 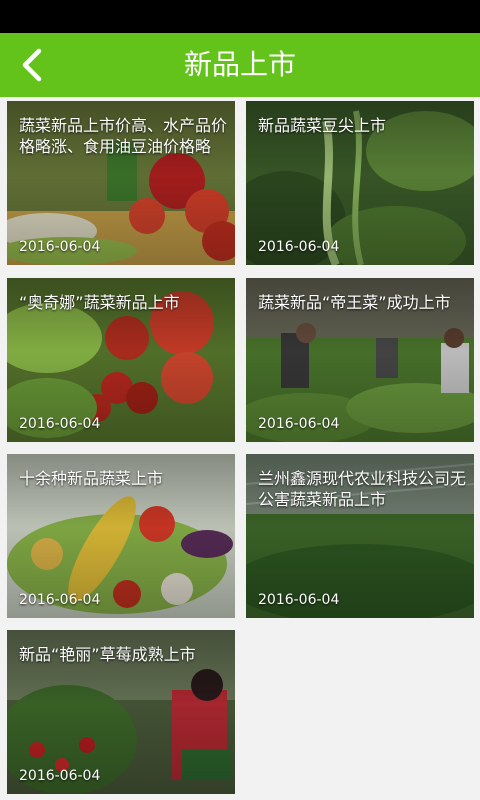 What do you see at coordinates (360, 536) in the screenshot?
I see `article-card: 兰州鑫源现代农业科技公司无公害蔬菜新品上市 2016-06-04` at bounding box center [360, 536].